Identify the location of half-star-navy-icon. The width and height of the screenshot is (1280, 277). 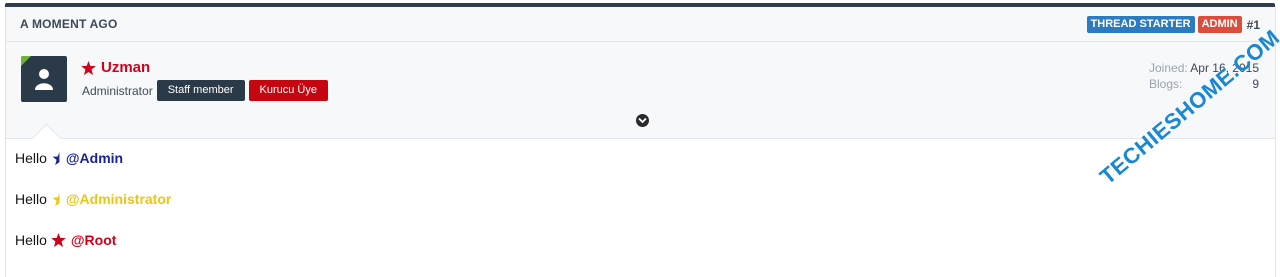
(56, 158).